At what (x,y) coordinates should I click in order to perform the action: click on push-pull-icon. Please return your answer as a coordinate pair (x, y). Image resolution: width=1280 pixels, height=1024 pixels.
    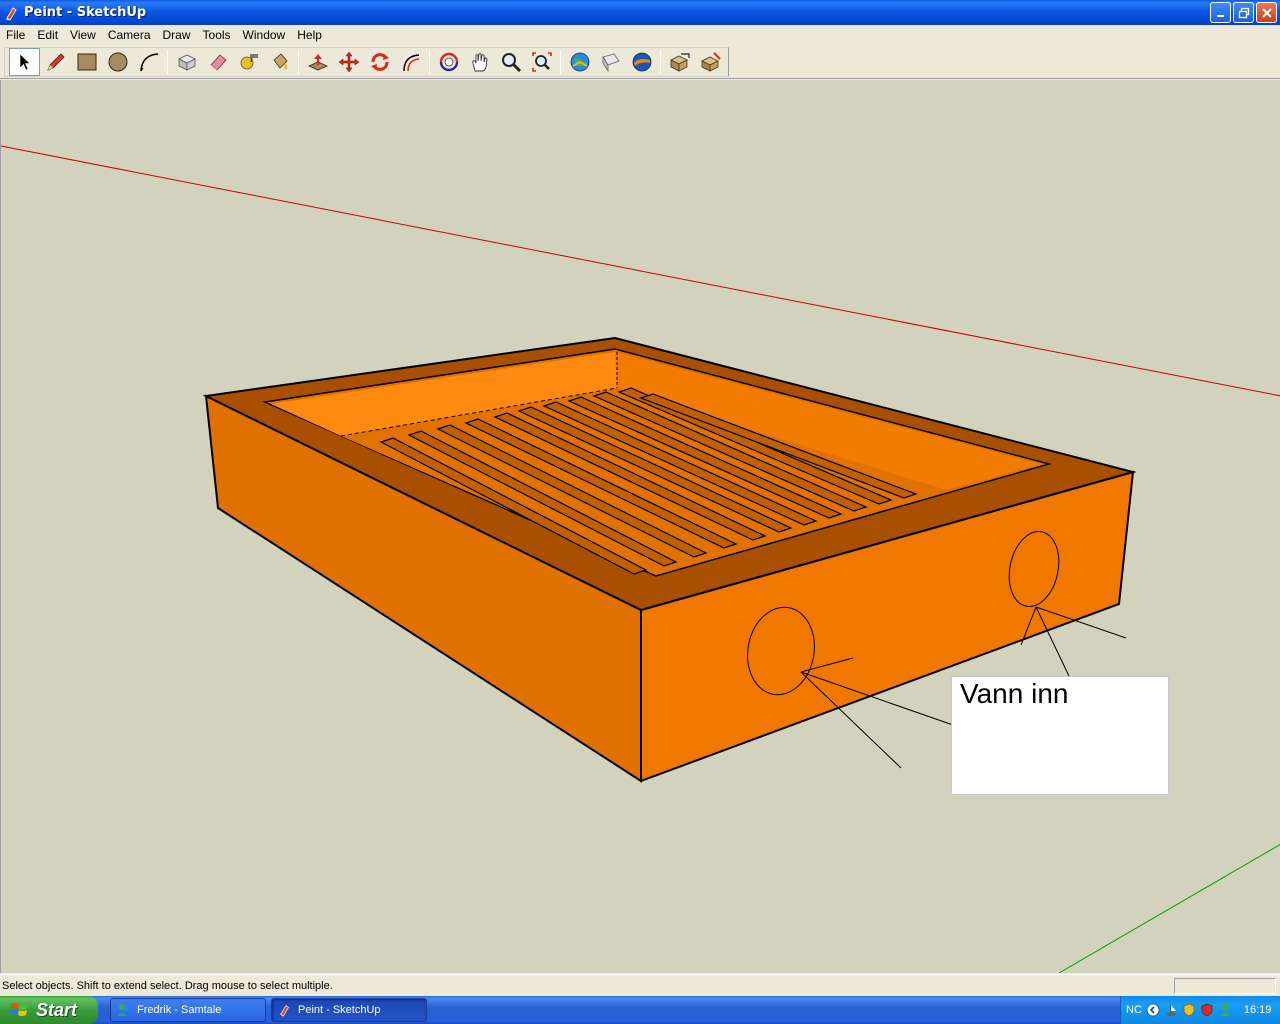
    Looking at the image, I should click on (317, 62).